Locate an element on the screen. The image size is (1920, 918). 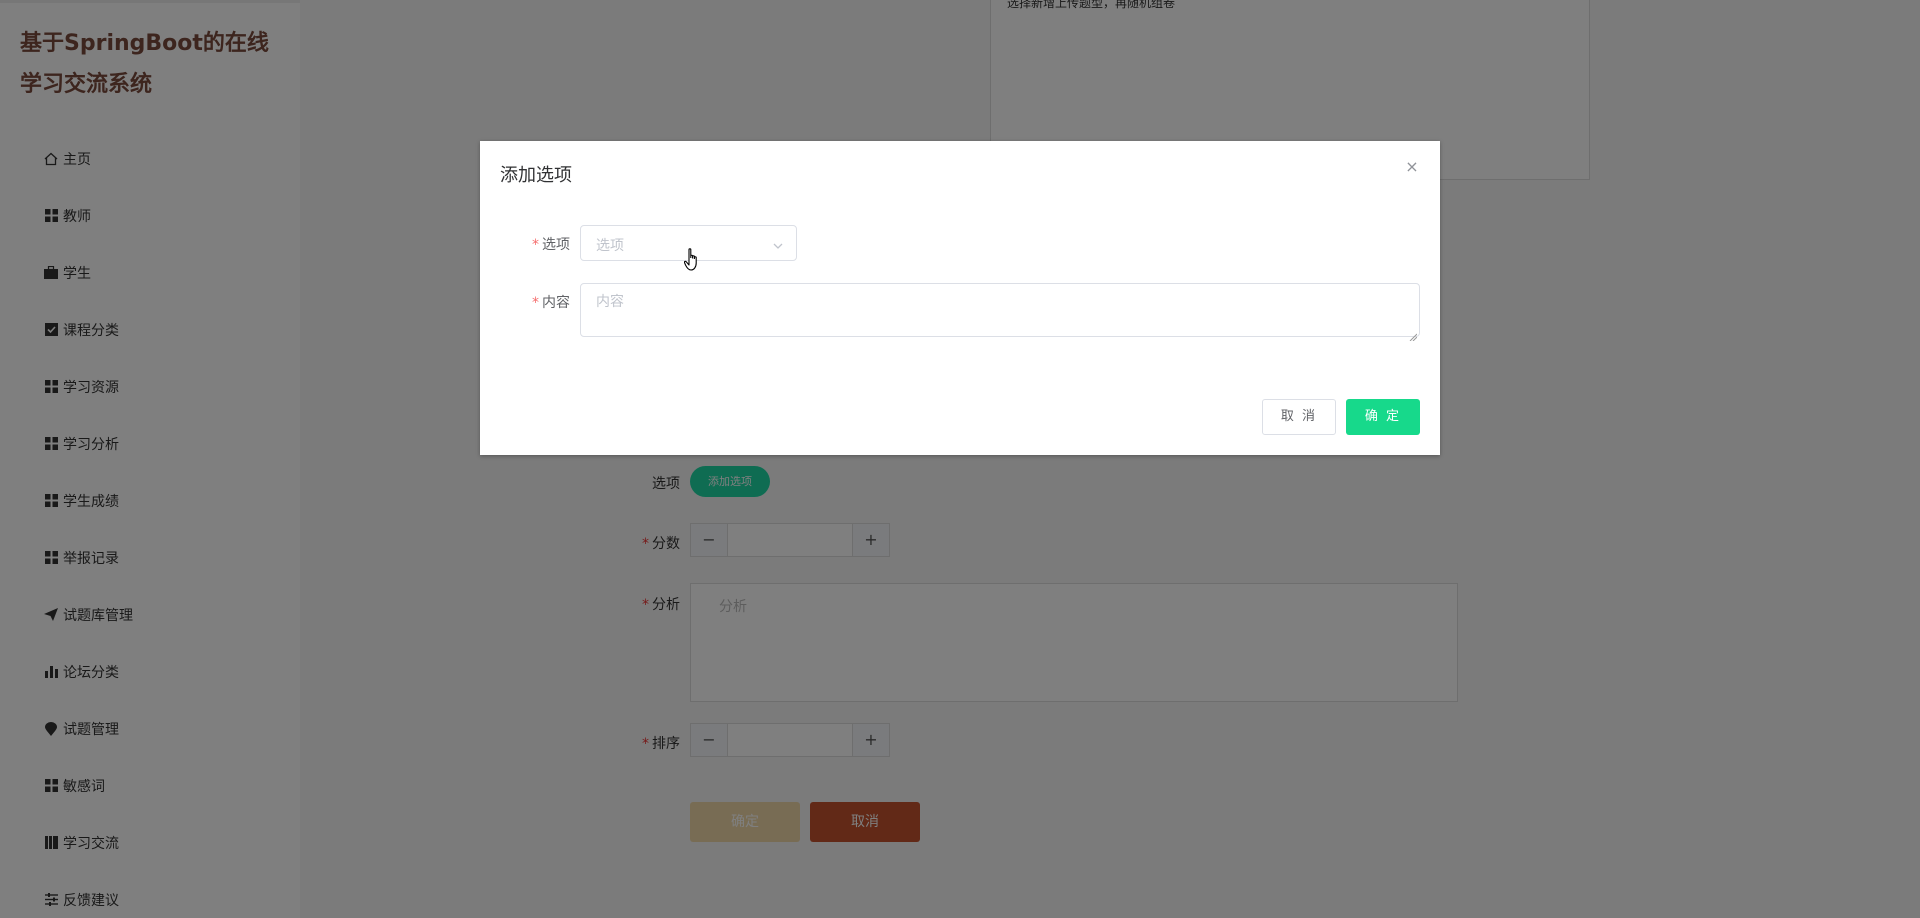
content-field-label: * 内容 is located at coordinates (551, 303).